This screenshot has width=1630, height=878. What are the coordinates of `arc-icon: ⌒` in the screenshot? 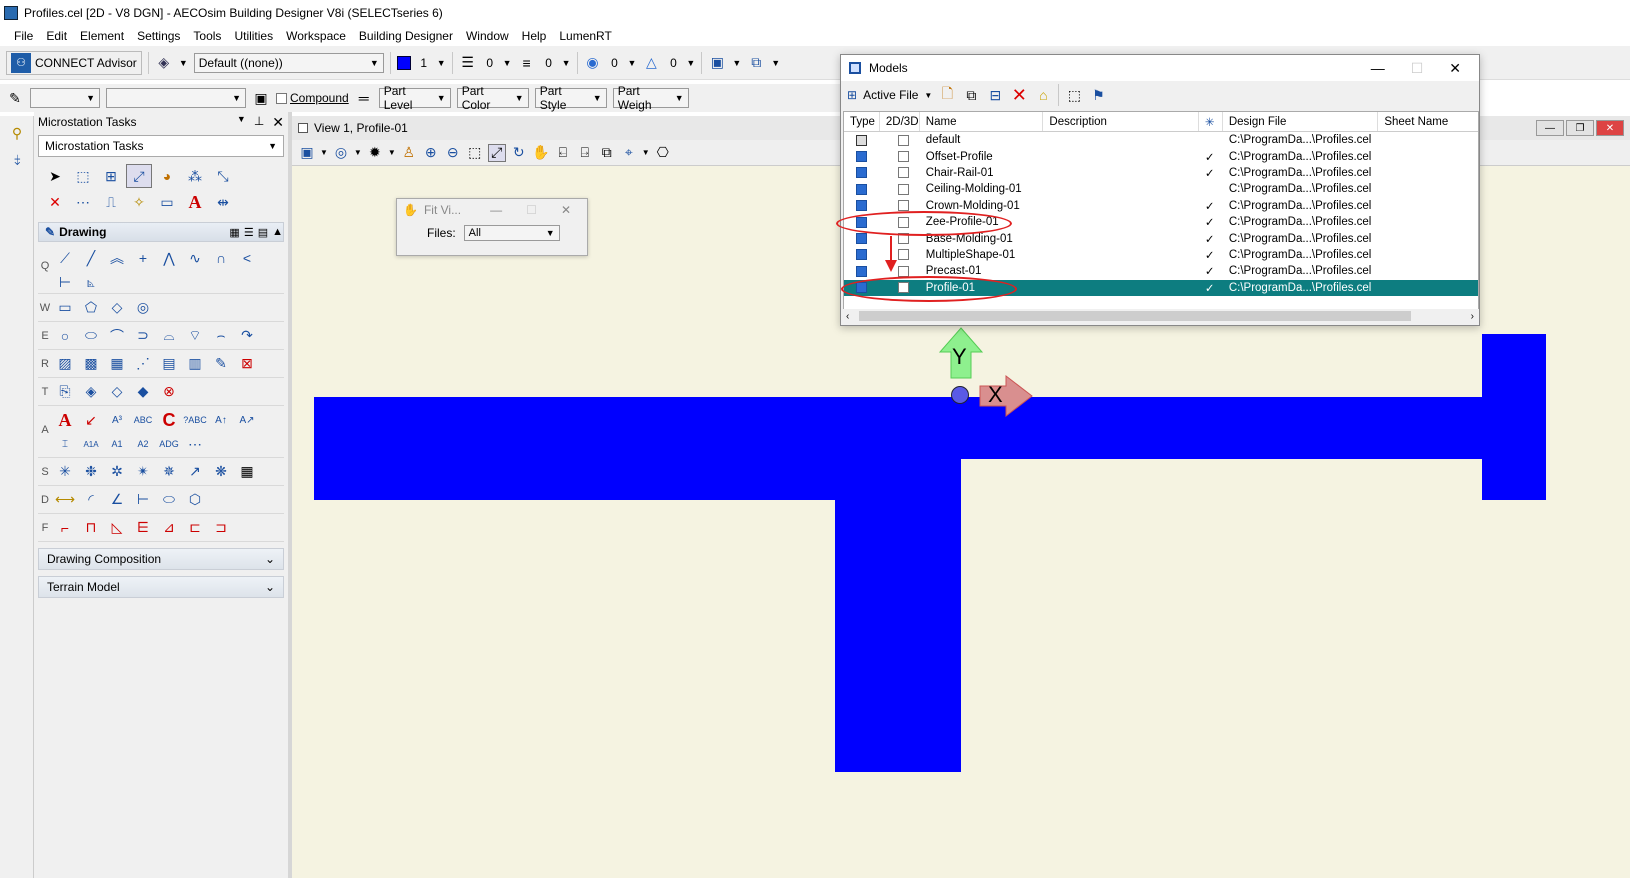 It's located at (117, 336).